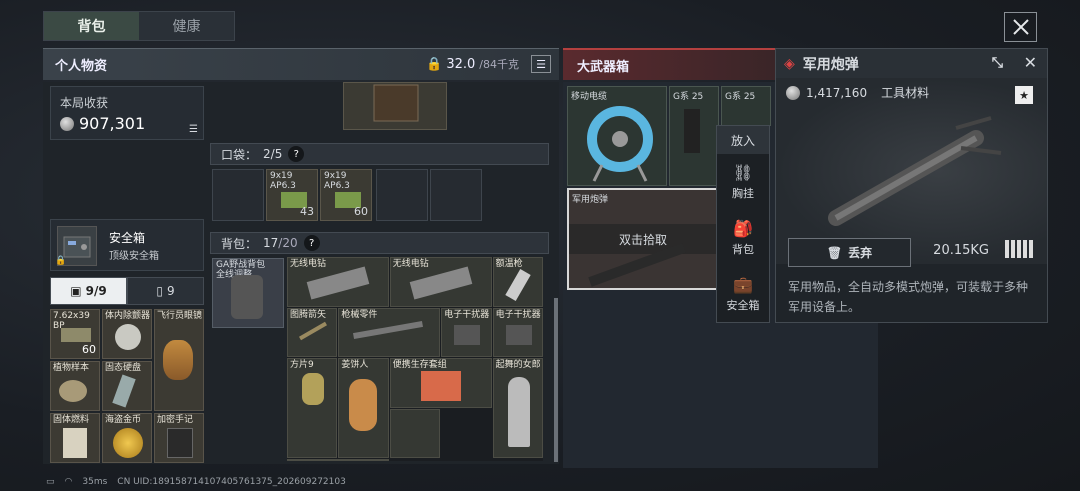  What do you see at coordinates (1030, 62) in the screenshot?
I see `close-detail-icon: ✕` at bounding box center [1030, 62].